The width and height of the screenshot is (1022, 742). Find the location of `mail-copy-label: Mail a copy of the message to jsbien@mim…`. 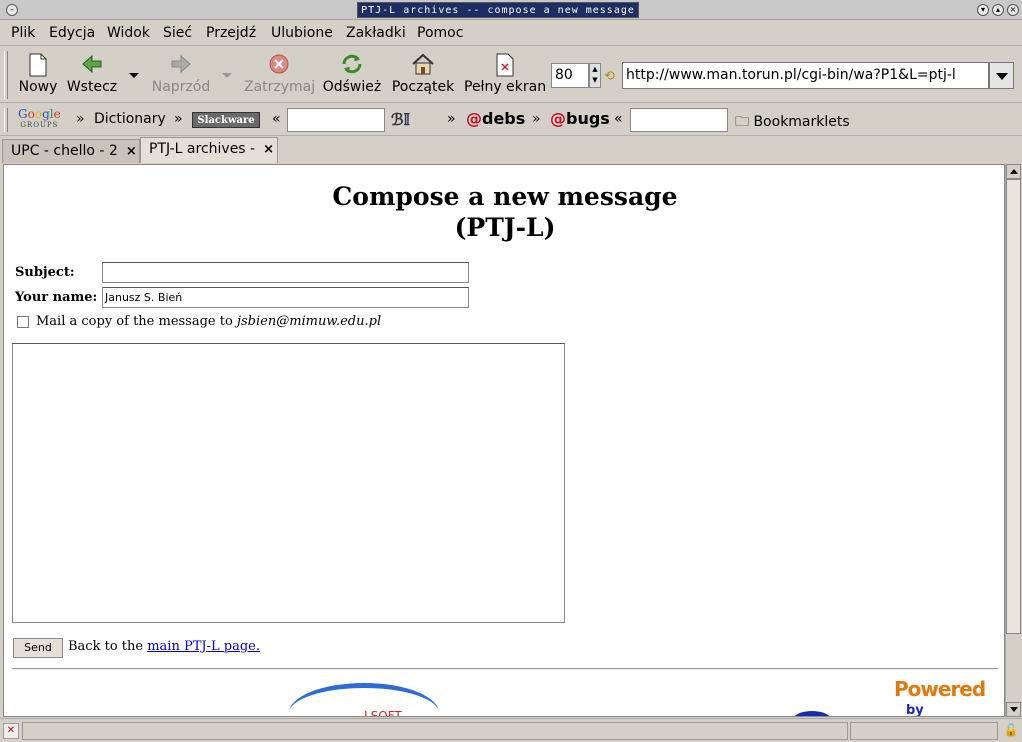

mail-copy-label: Mail a copy of the message to jsbien@mim… is located at coordinates (209, 321).